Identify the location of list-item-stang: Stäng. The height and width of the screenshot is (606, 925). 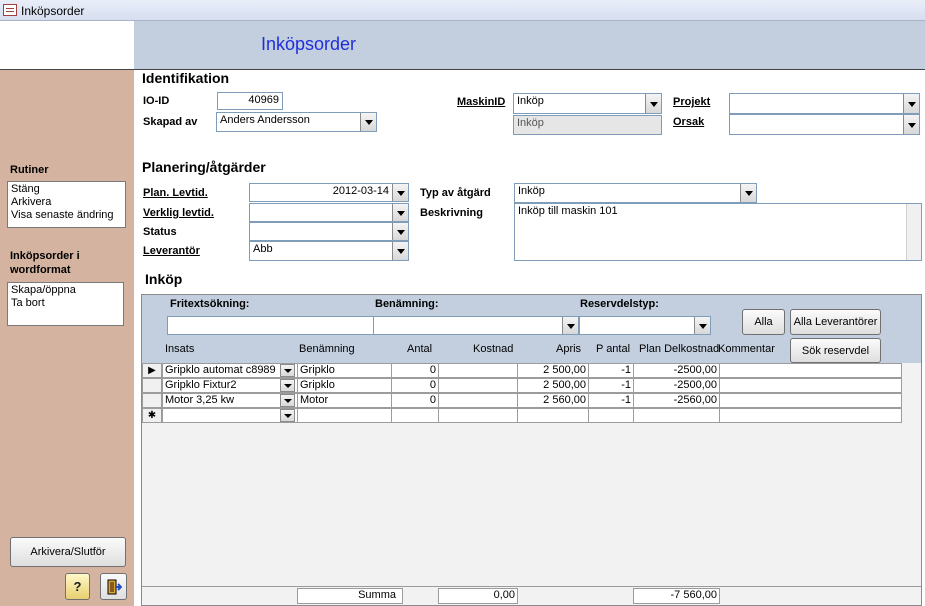
(66, 189).